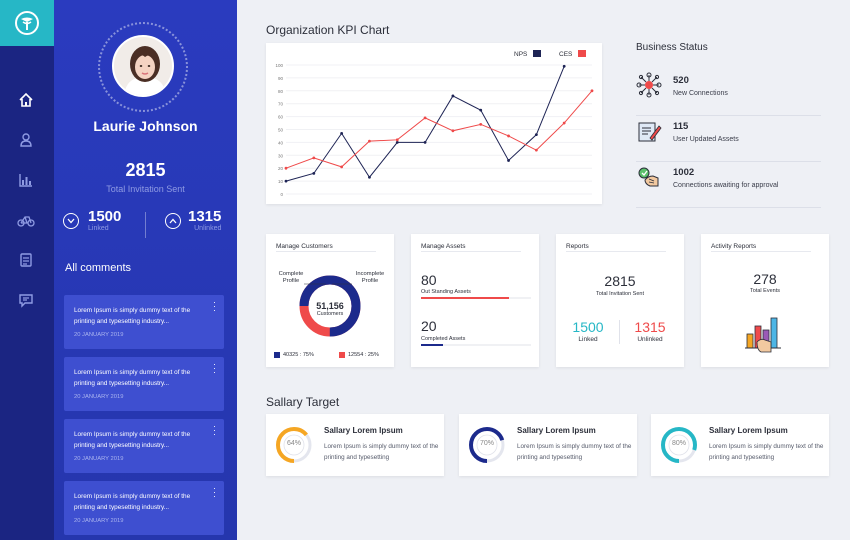 The image size is (850, 540). What do you see at coordinates (684, 172) in the screenshot?
I see `business-status-value: 1002` at bounding box center [684, 172].